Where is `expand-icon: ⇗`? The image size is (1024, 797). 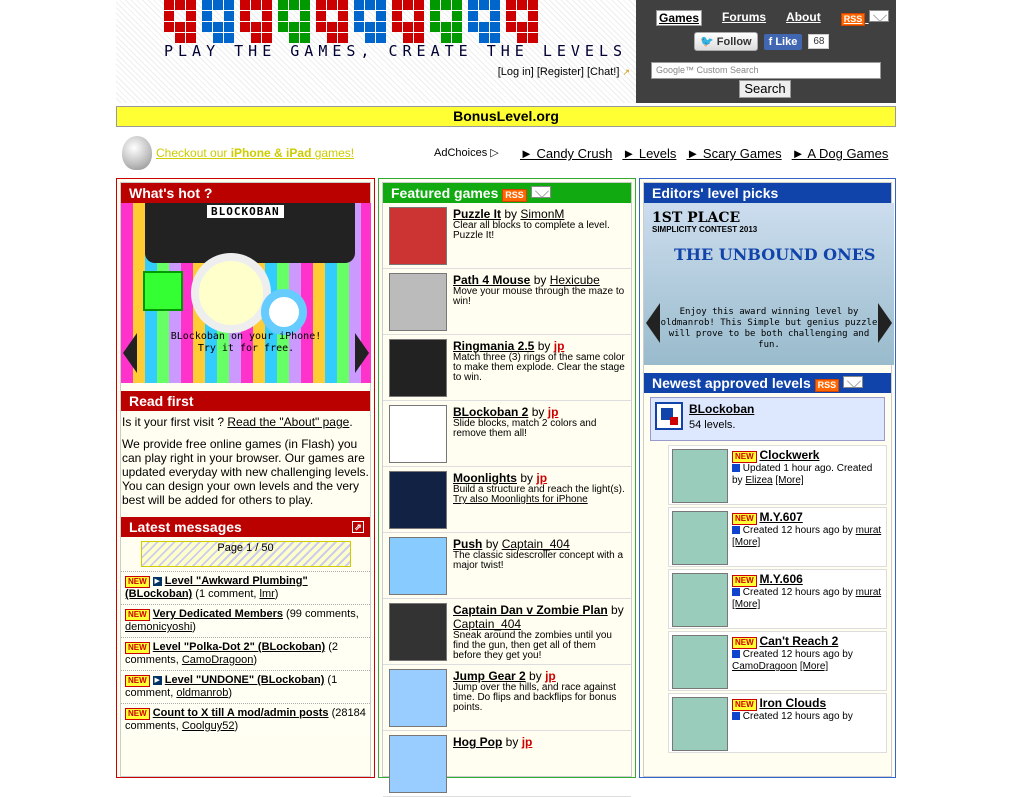 expand-icon: ⇗ is located at coordinates (358, 527).